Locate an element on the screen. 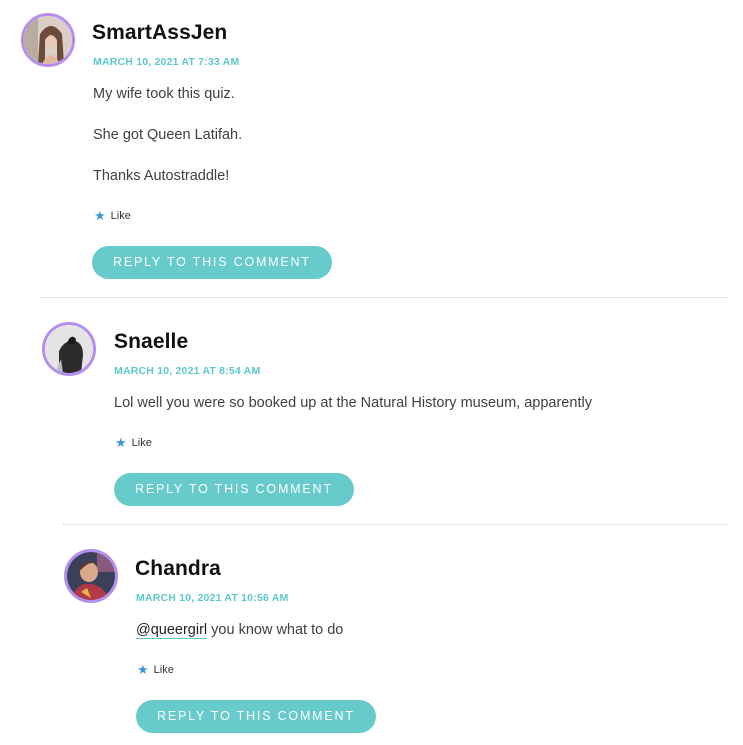 The height and width of the screenshot is (745, 743). comment-author: SmartAssJen is located at coordinates (159, 33).